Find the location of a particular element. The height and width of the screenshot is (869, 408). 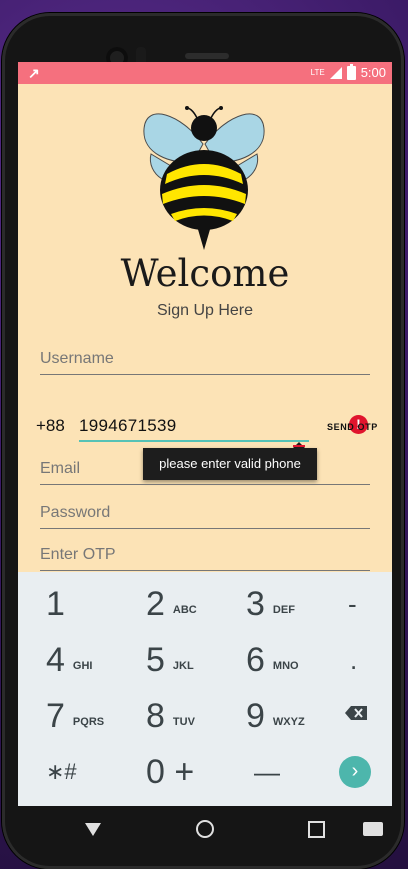

key-2: 2 ABC is located at coordinates (171, 604).